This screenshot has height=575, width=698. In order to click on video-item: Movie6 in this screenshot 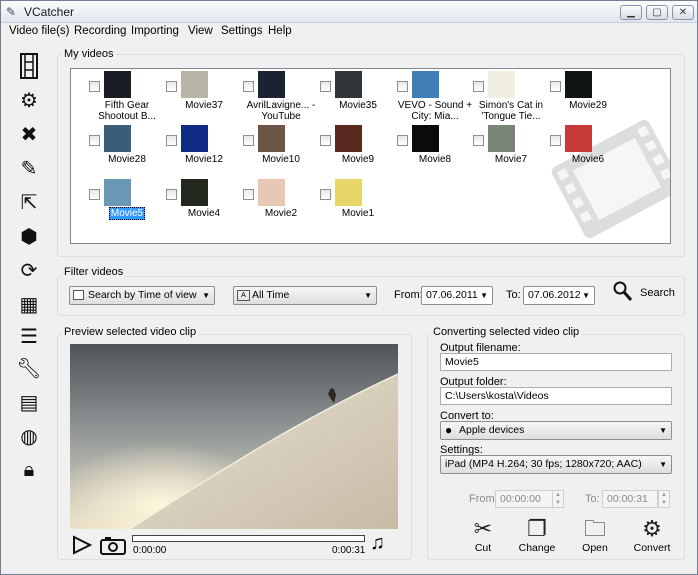, I will do `click(588, 150)`.